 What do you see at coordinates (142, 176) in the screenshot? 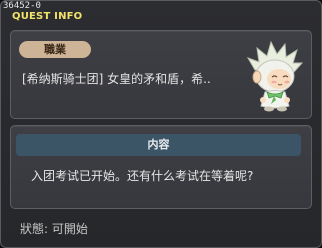
I see `content-description: 入团考试已开始。还有什么考试在等着呢?` at bounding box center [142, 176].